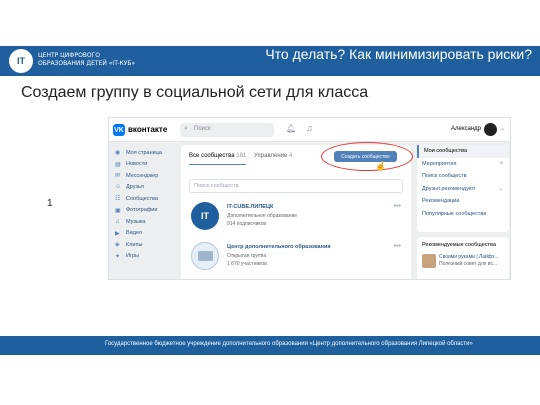  Describe the element at coordinates (118, 176) in the screenshot. I see `messenger-icon: ✉` at that location.